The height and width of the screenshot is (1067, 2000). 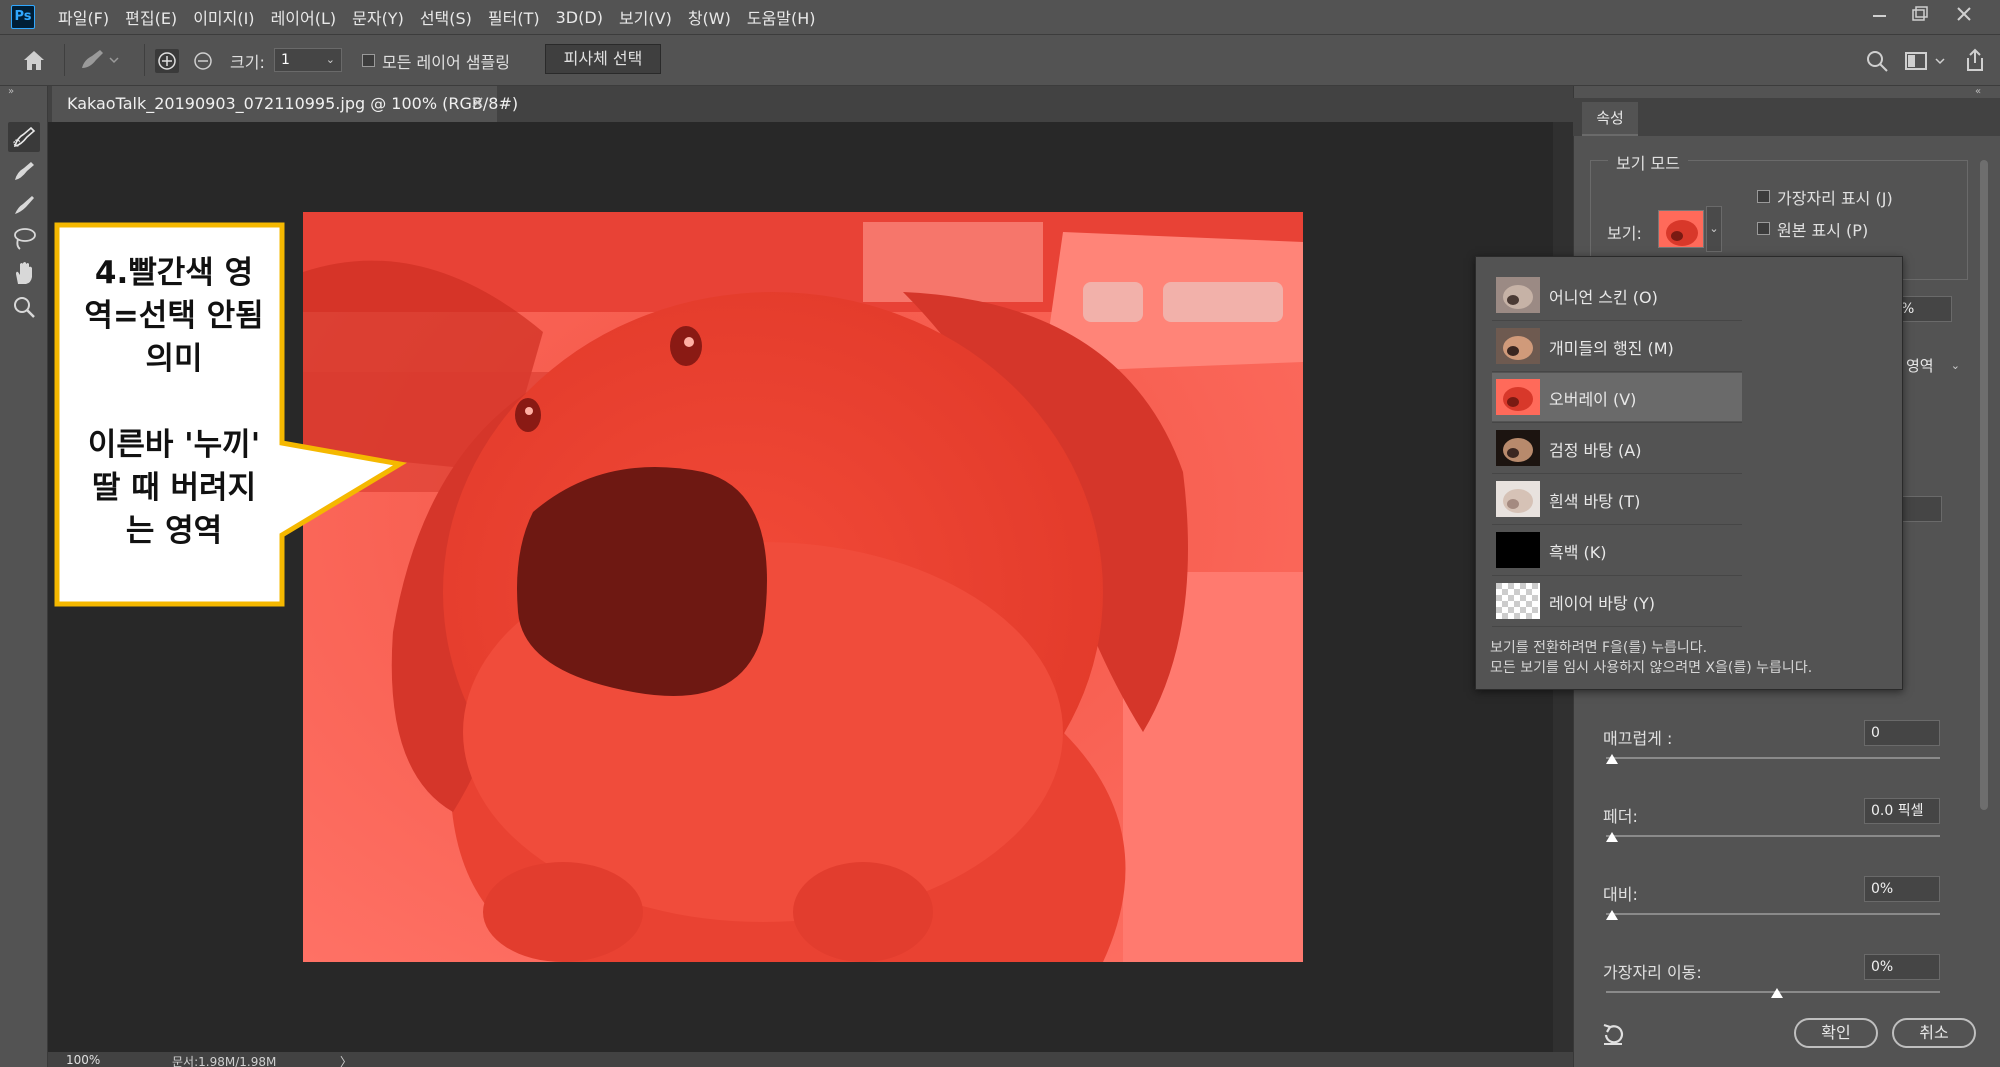 What do you see at coordinates (304, 17) in the screenshot?
I see `menu-layer: 레이어(L)` at bounding box center [304, 17].